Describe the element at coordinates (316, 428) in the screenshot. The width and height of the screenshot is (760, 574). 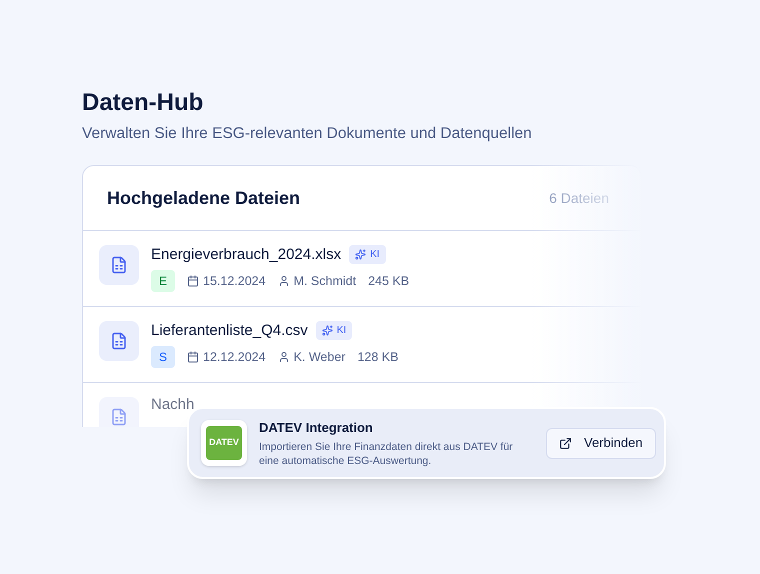
I see `integration-title: DATEV Integration` at that location.